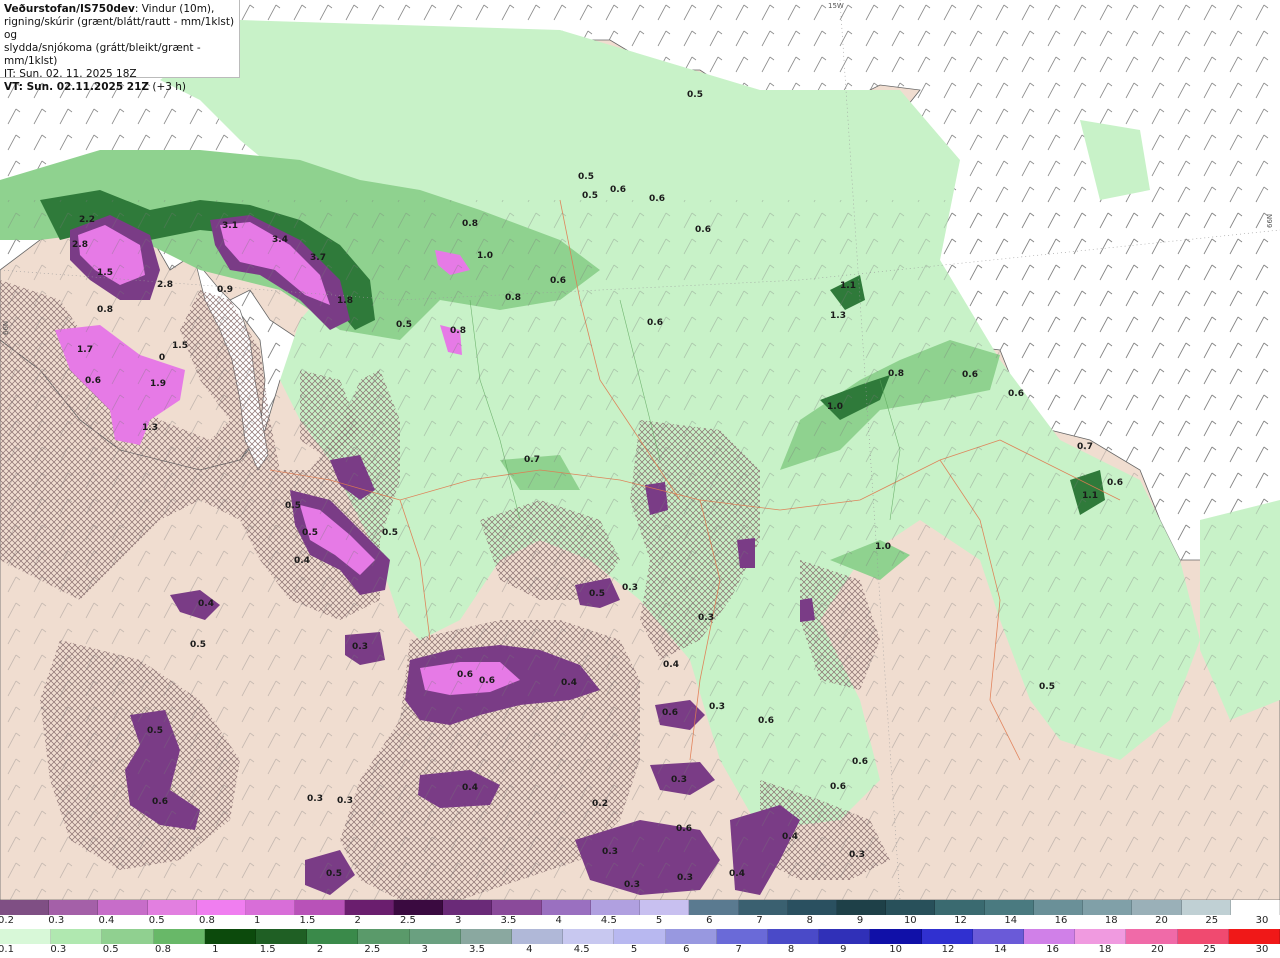 The width and height of the screenshot is (1280, 958). What do you see at coordinates (85, 350) in the screenshot?
I see `precip-value-label: 1.7` at bounding box center [85, 350].